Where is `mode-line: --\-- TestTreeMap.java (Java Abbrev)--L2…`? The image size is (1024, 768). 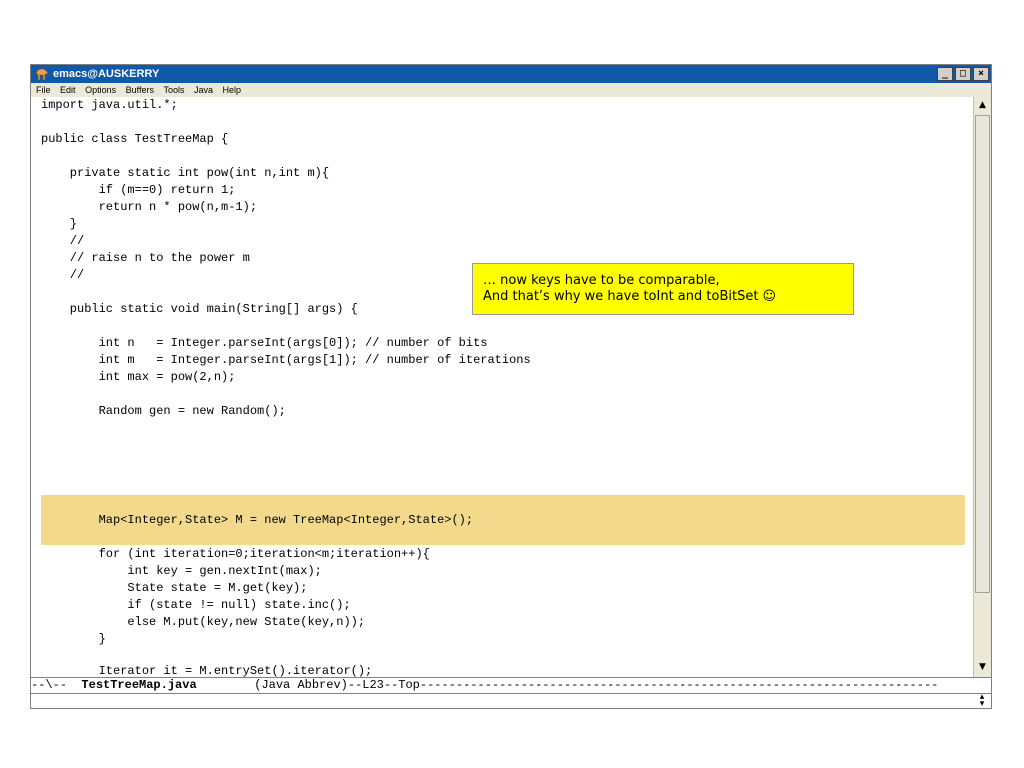
mode-line: --\-- TestTreeMap.java (Java Abbrev)--L2… is located at coordinates (511, 685).